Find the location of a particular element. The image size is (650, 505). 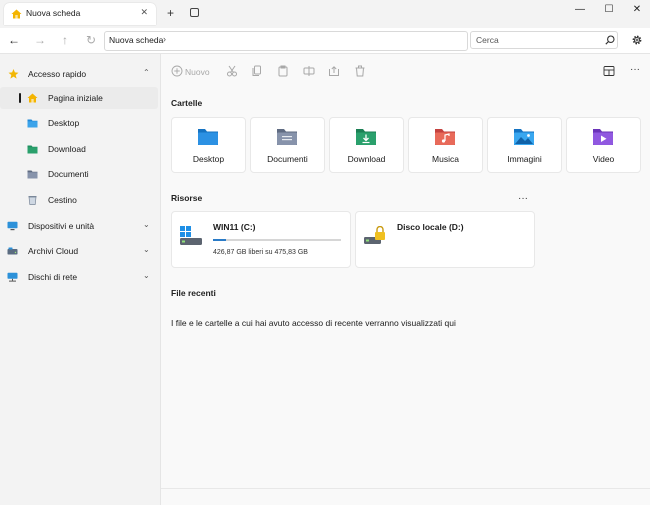

sidebar-item-label: Archivi Cloud is located at coordinates (53, 251).